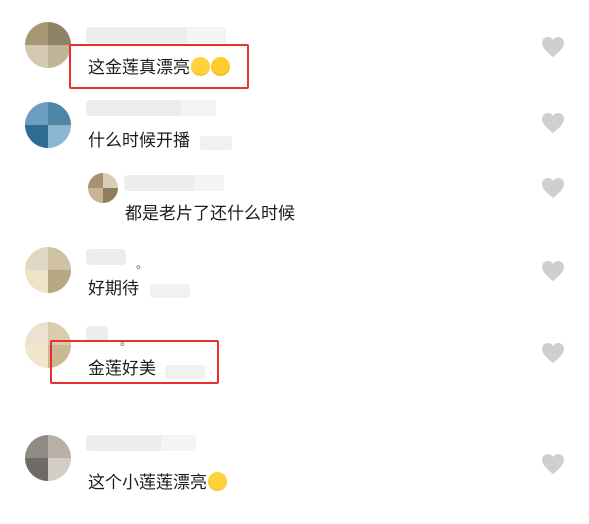 The image size is (589, 524). Describe the element at coordinates (147, 483) in the screenshot. I see `comment-text-content: 这个小莲莲漂亮` at that location.